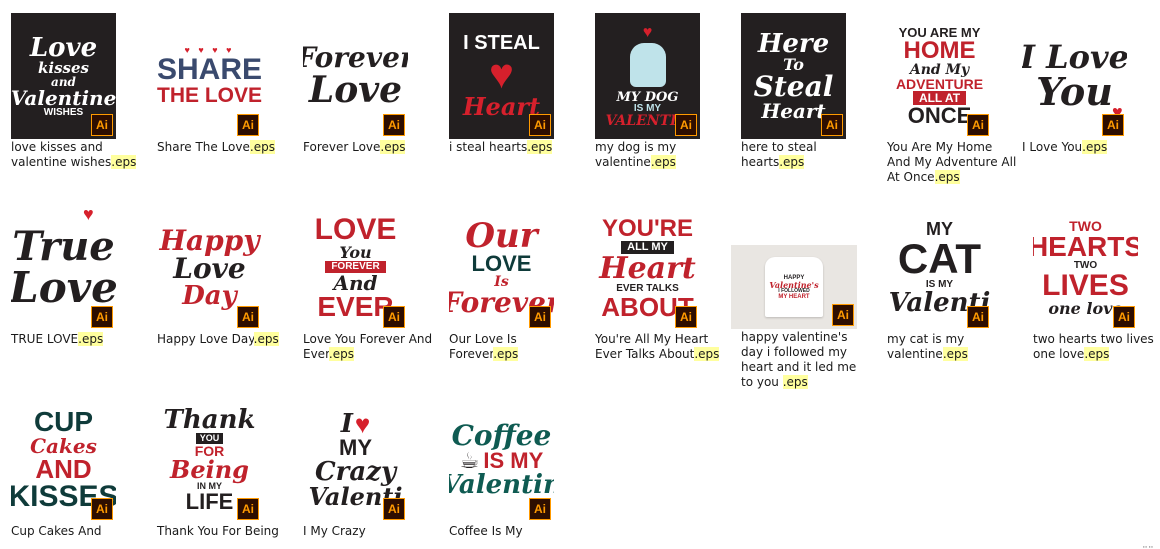 The width and height of the screenshot is (1160, 549). What do you see at coordinates (76, 531) in the screenshot?
I see `file-name: Cup Cakes And` at bounding box center [76, 531].